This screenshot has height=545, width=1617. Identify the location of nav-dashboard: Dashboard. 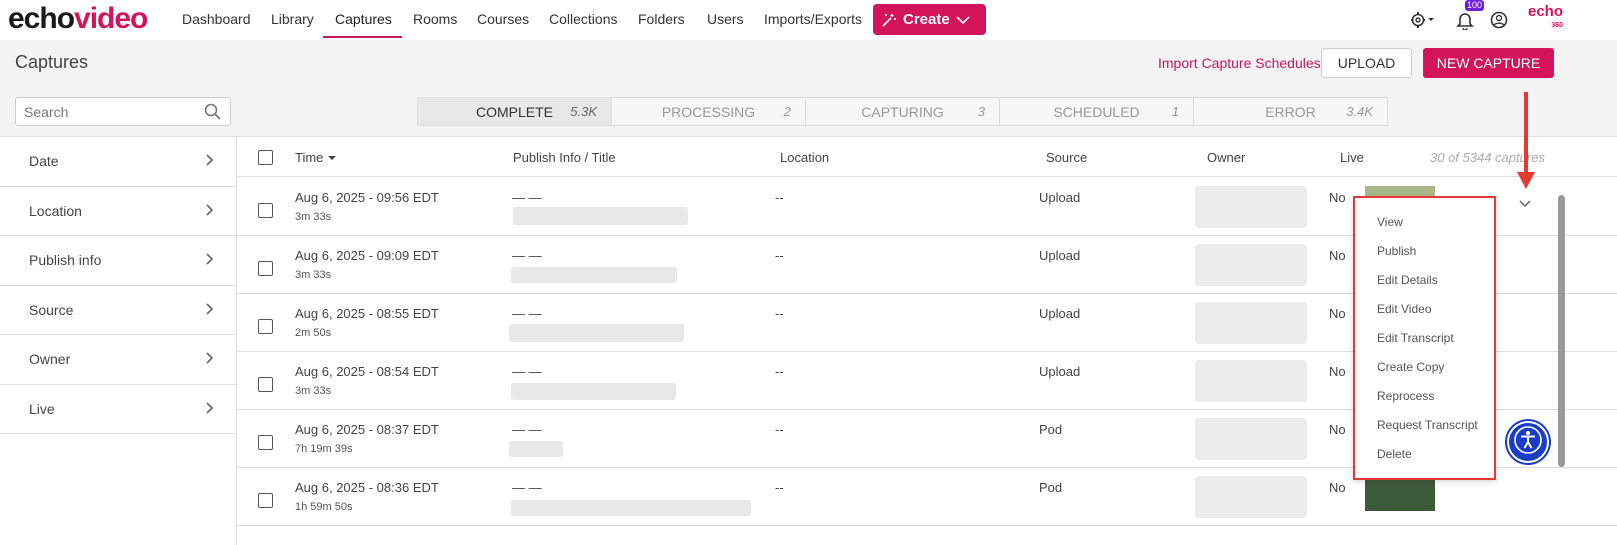
(216, 19).